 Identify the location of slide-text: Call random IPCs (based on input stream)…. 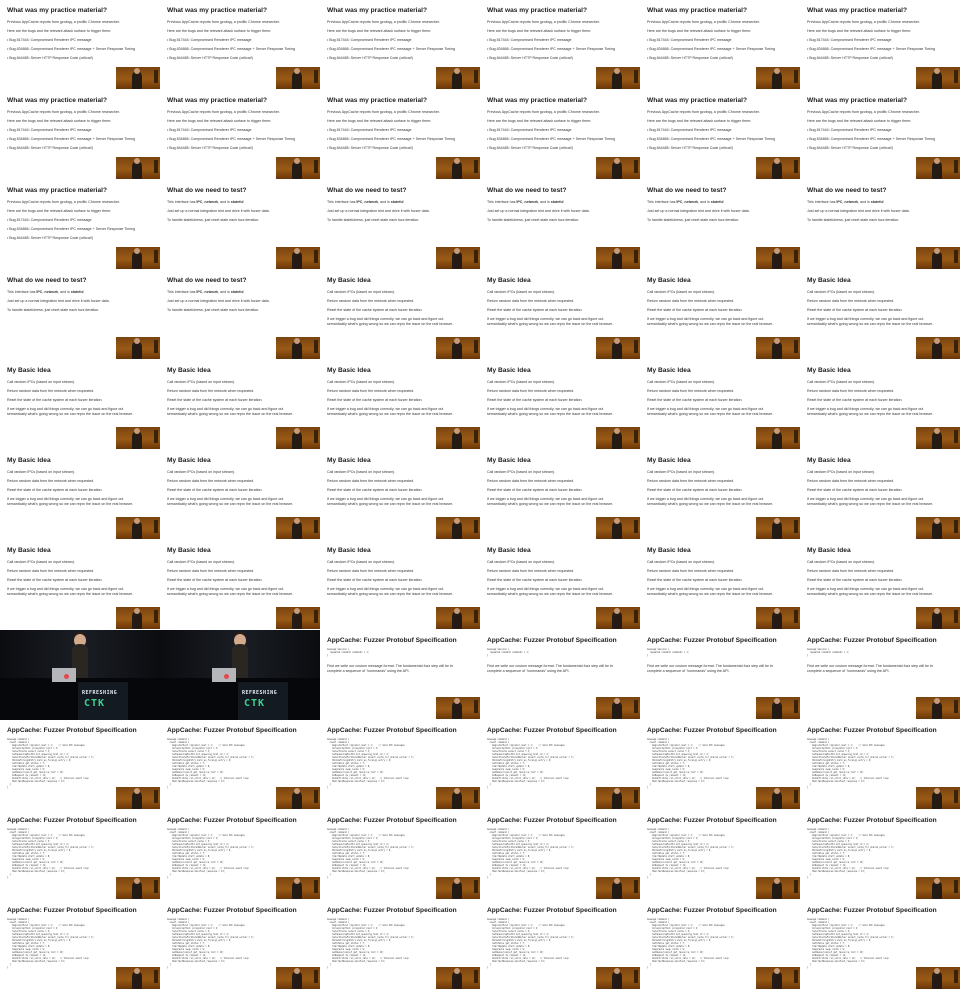
(521, 472).